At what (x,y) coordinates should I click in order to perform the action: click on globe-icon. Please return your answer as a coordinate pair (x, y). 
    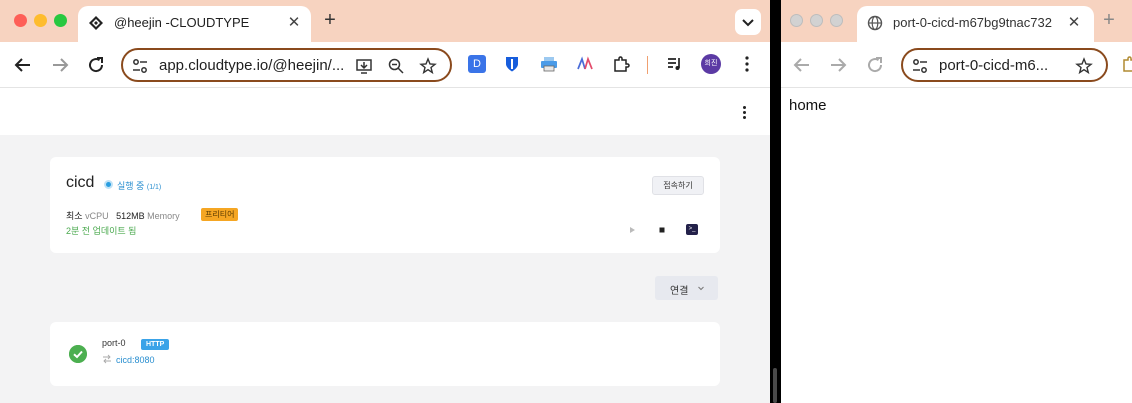
    Looking at the image, I should click on (875, 23).